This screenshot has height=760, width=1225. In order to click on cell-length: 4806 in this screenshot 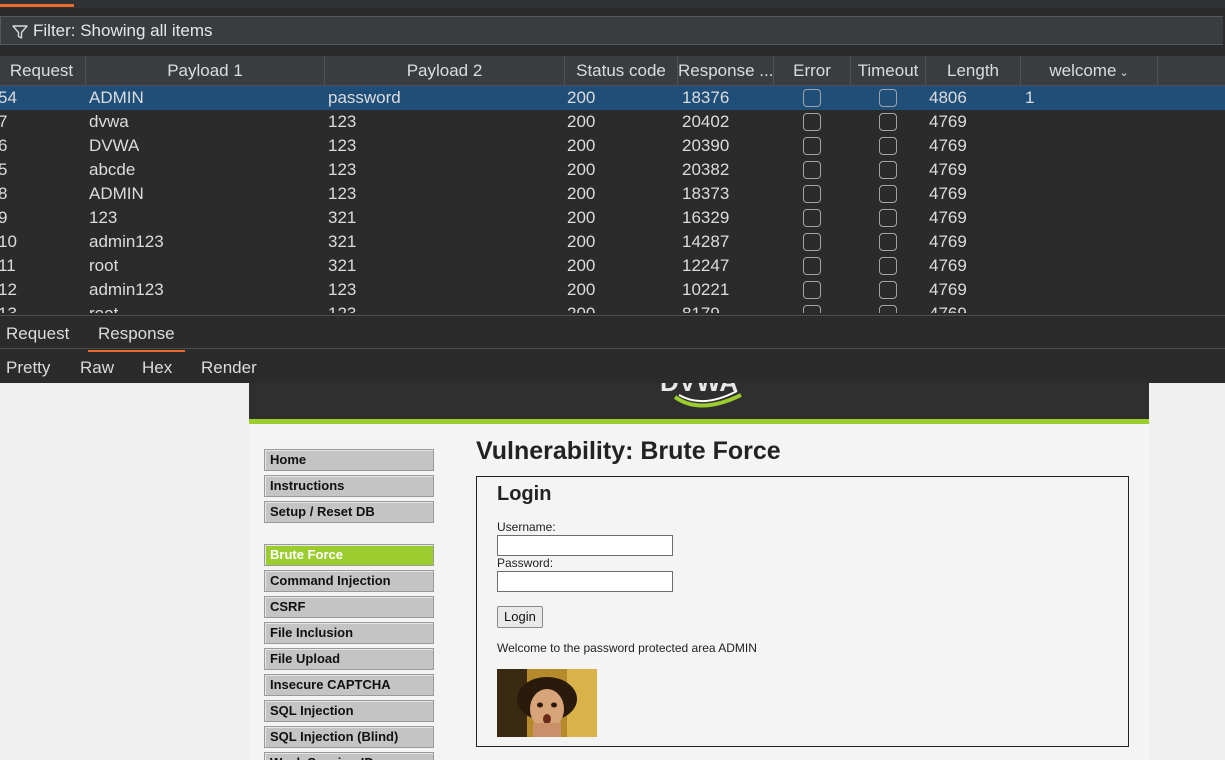, I will do `click(948, 97)`.